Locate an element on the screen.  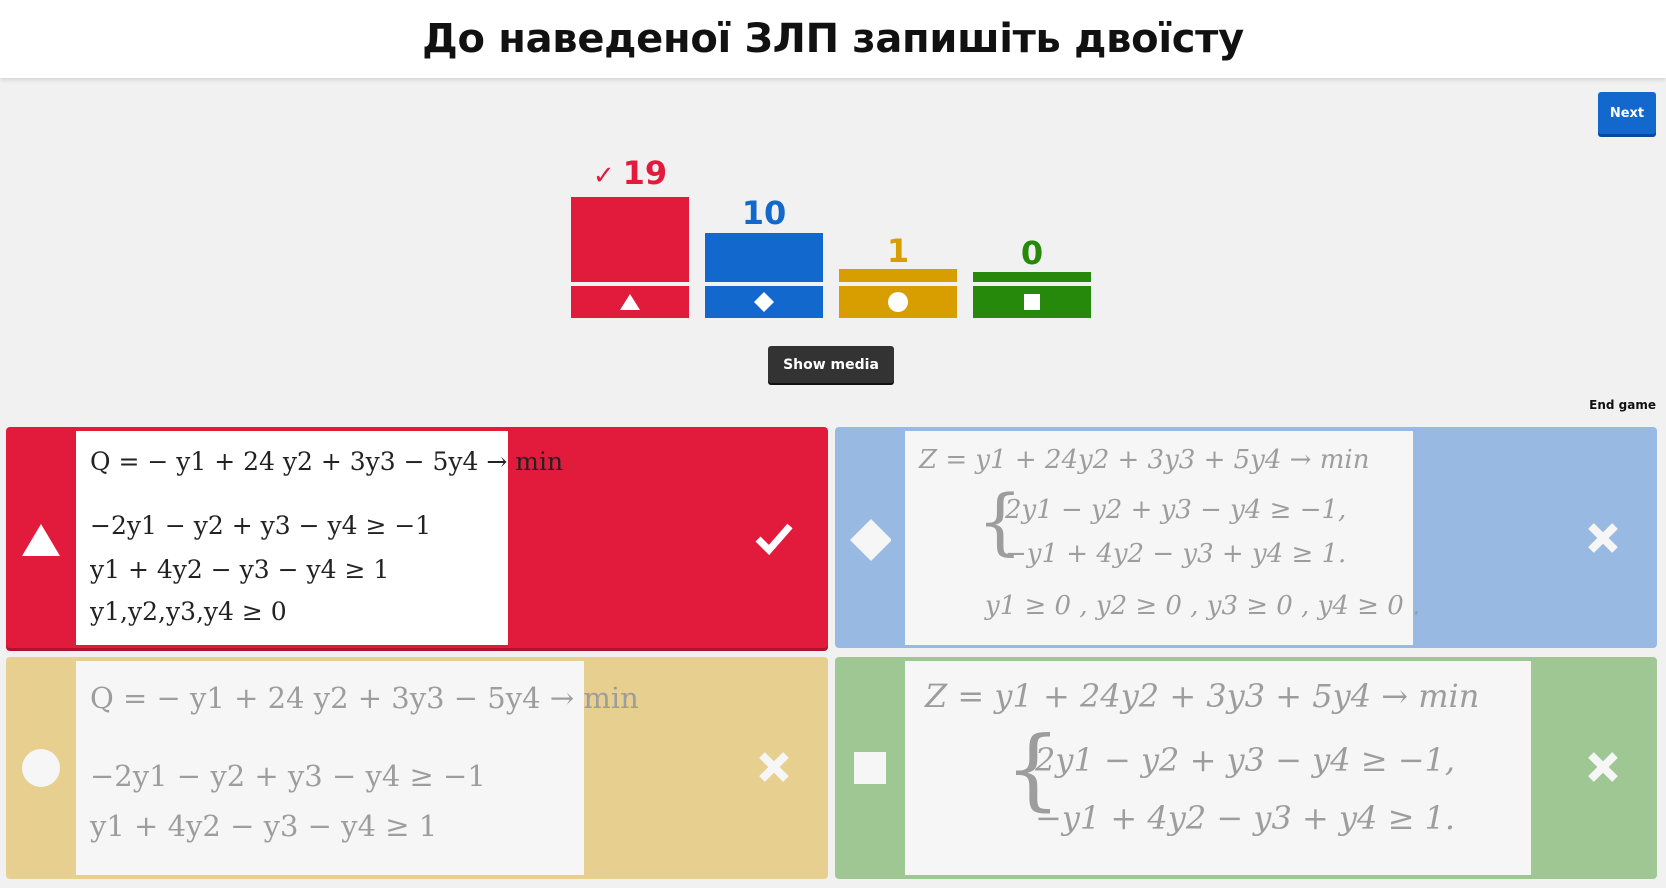
question-header: До наведеної ЗЛП запишіть двоїсту is located at coordinates (833, 39).